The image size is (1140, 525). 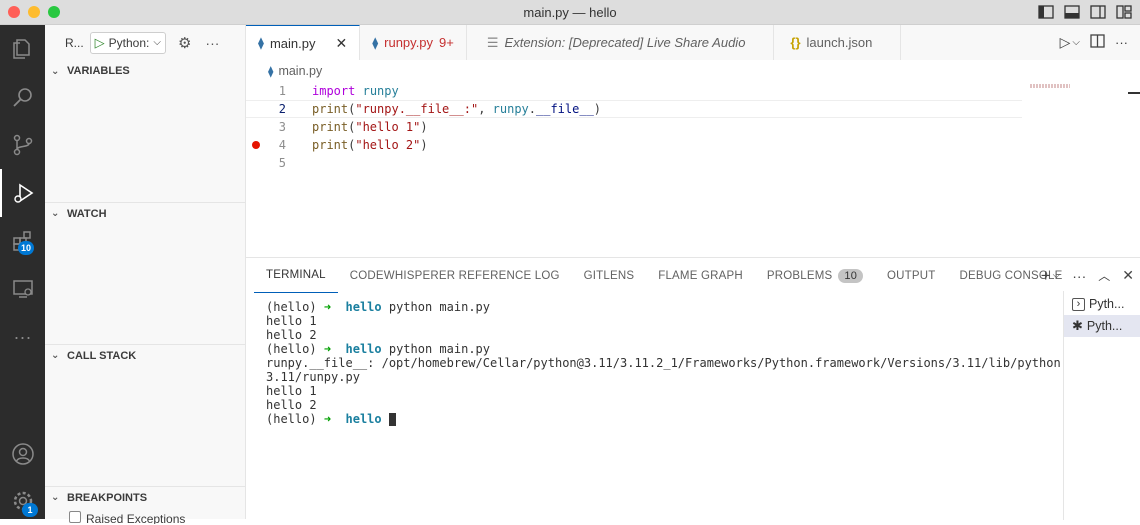 What do you see at coordinates (492, 42) in the screenshot?
I see `extension-icon: ☰` at bounding box center [492, 42].